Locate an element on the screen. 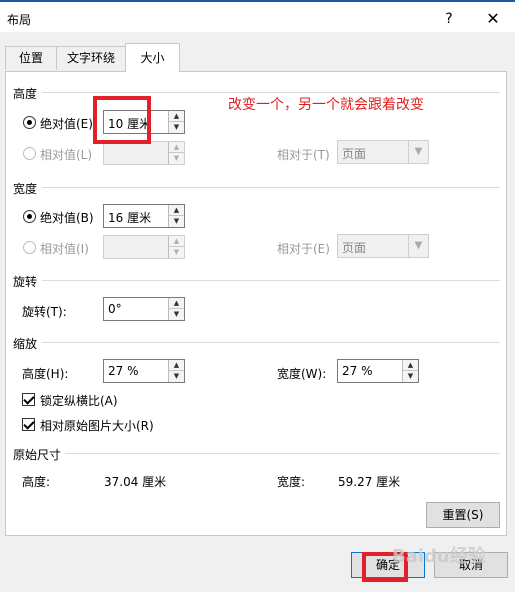 The image size is (515, 592). height-relative-to-select: 页面 ▼ is located at coordinates (383, 152).